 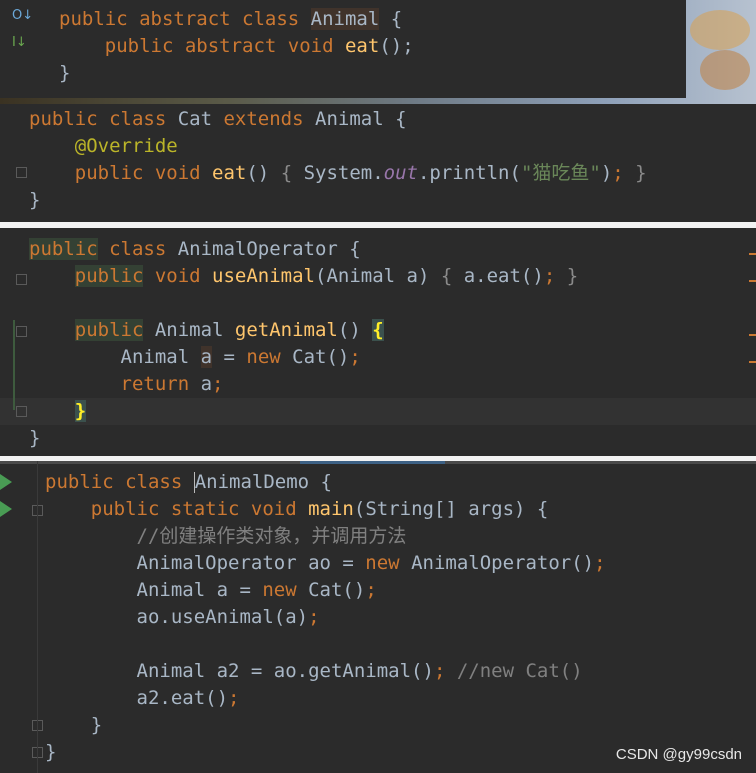 What do you see at coordinates (185, 19) in the screenshot?
I see `code-token: public abstract class` at bounding box center [185, 19].